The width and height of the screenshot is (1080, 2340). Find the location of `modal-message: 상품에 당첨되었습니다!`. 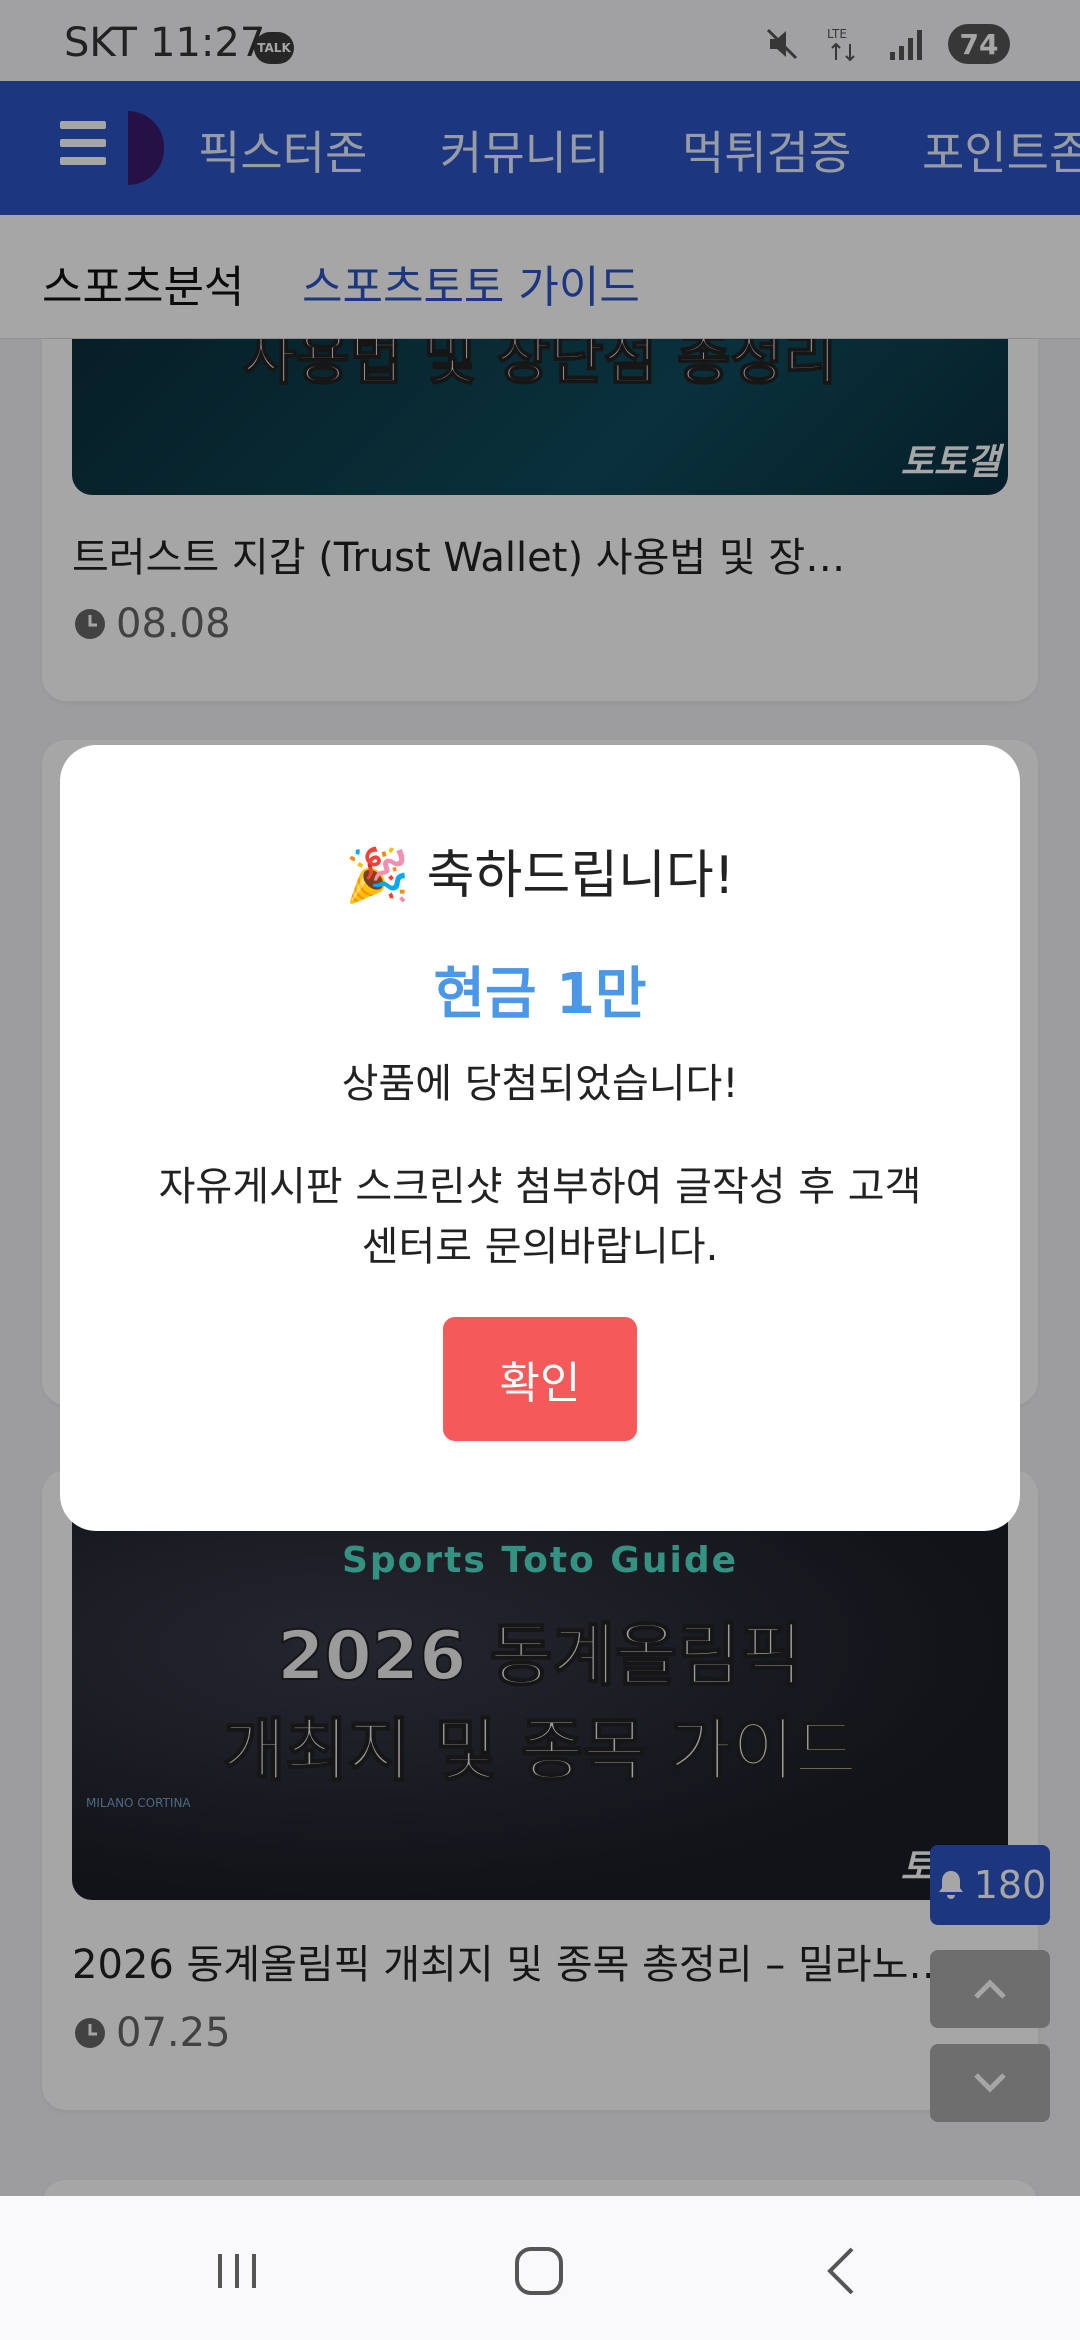

modal-message: 상품에 당첨되었습니다! is located at coordinates (540, 1084).